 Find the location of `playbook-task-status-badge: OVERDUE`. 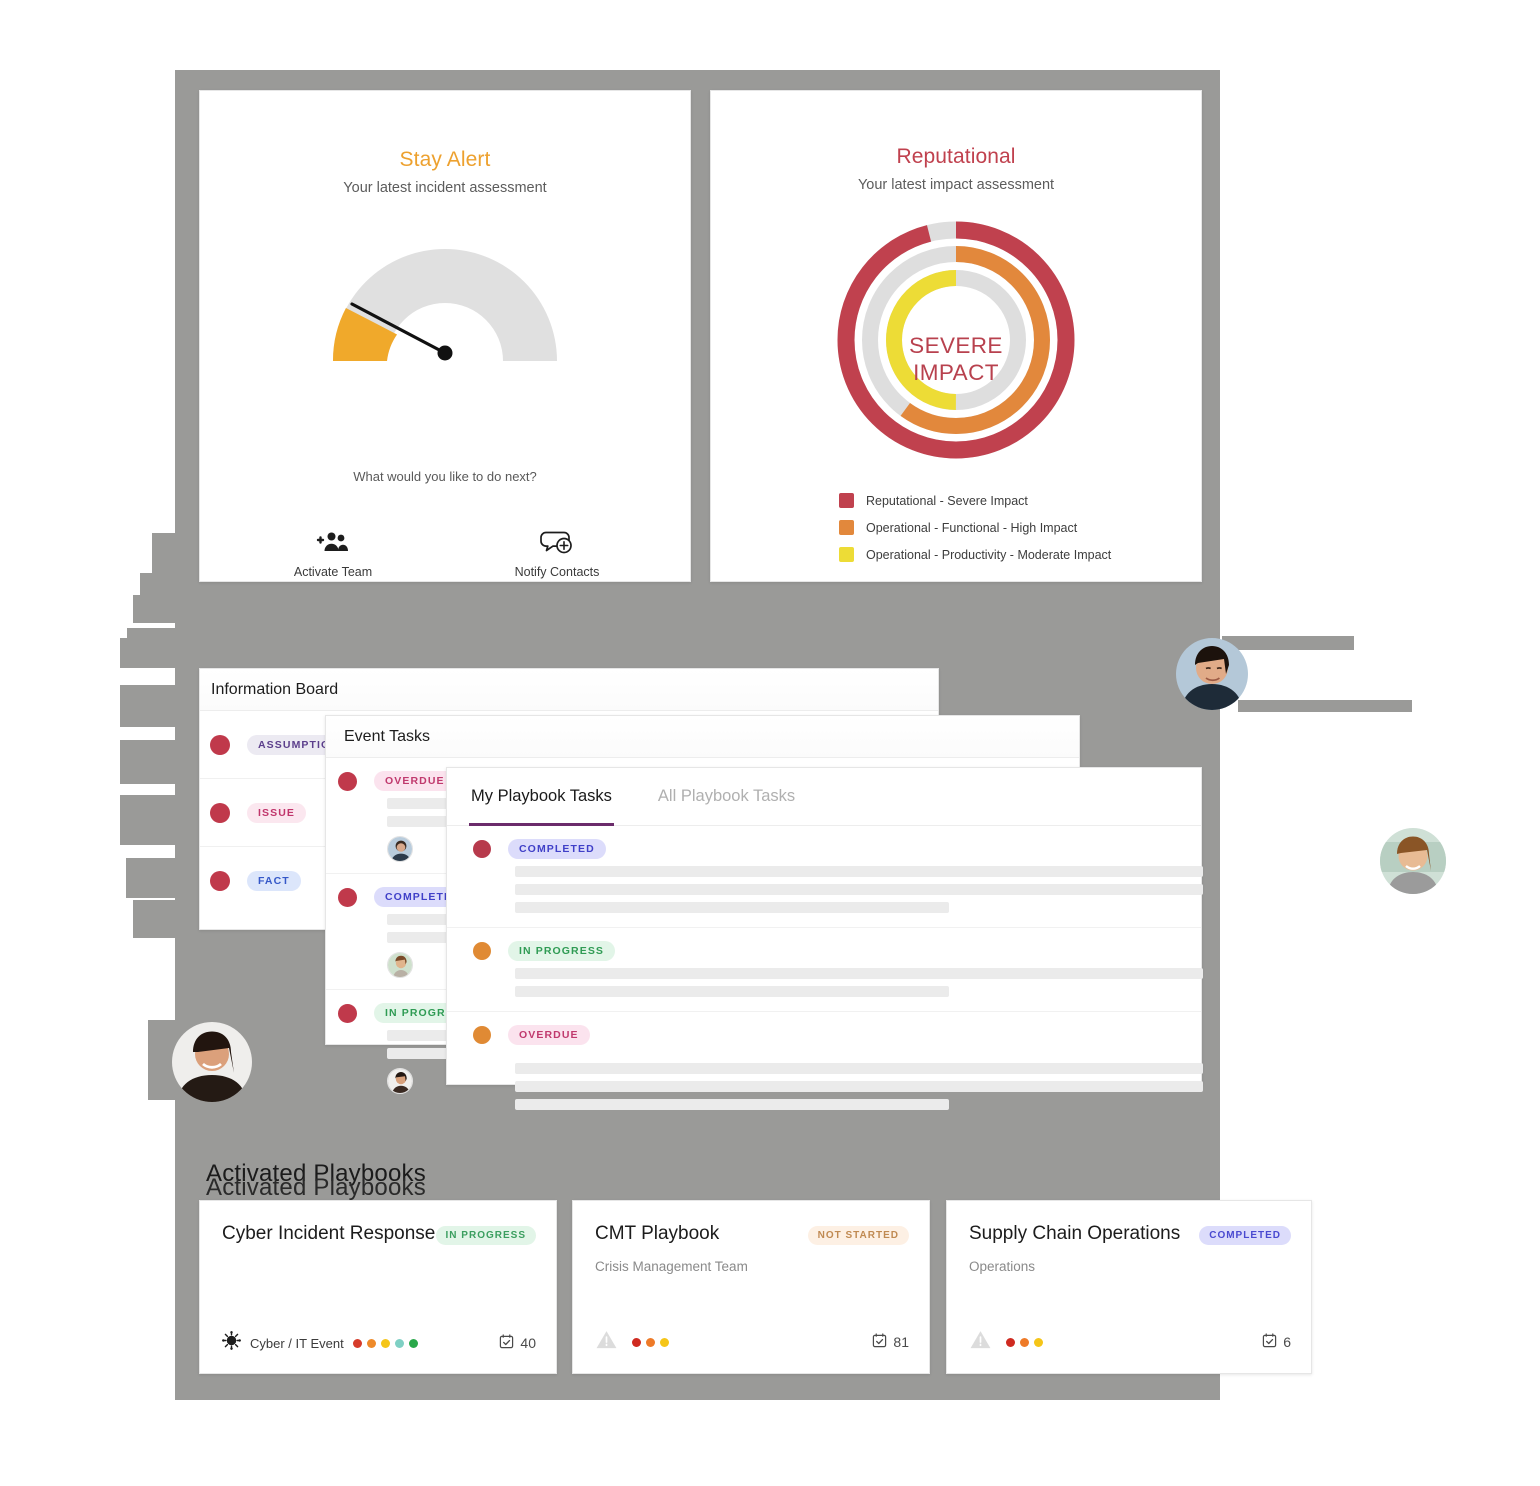

playbook-task-status-badge: OVERDUE is located at coordinates (549, 1035).